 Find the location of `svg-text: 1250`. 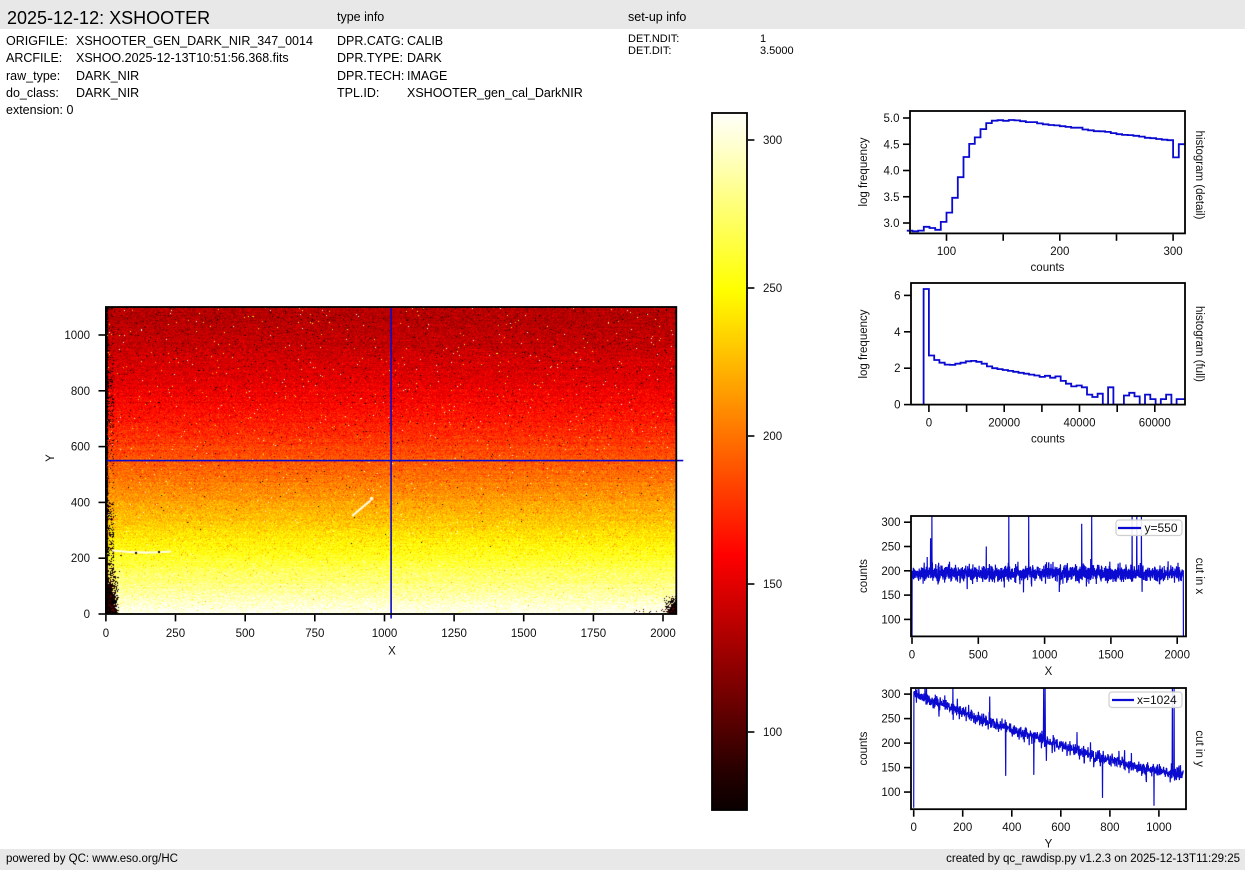

svg-text: 1250 is located at coordinates (454, 634).